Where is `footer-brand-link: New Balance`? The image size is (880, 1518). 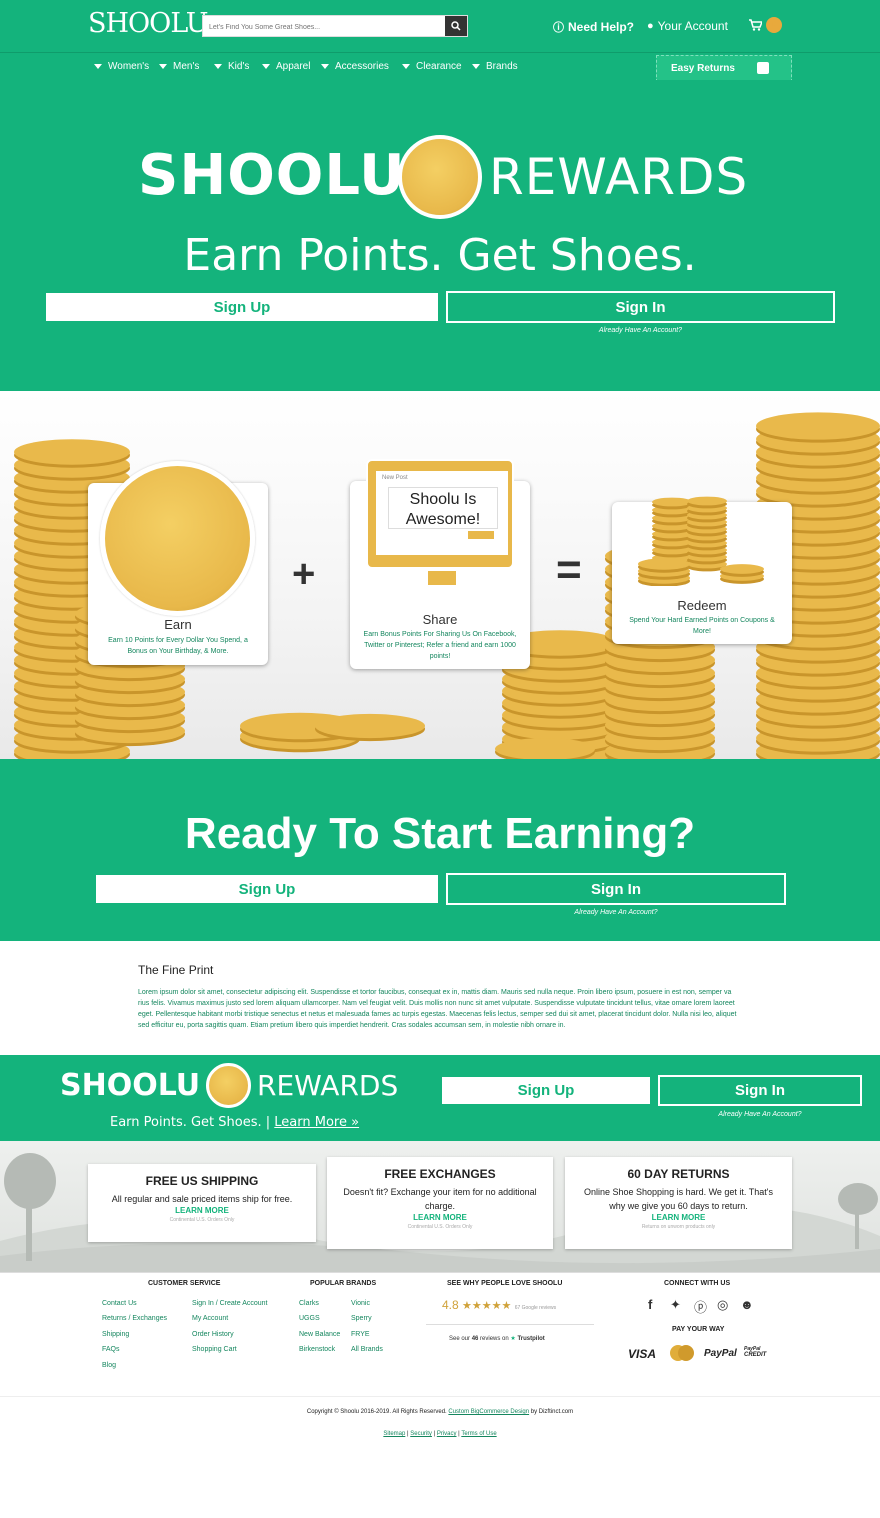
footer-brand-link: New Balance is located at coordinates (319, 1334).